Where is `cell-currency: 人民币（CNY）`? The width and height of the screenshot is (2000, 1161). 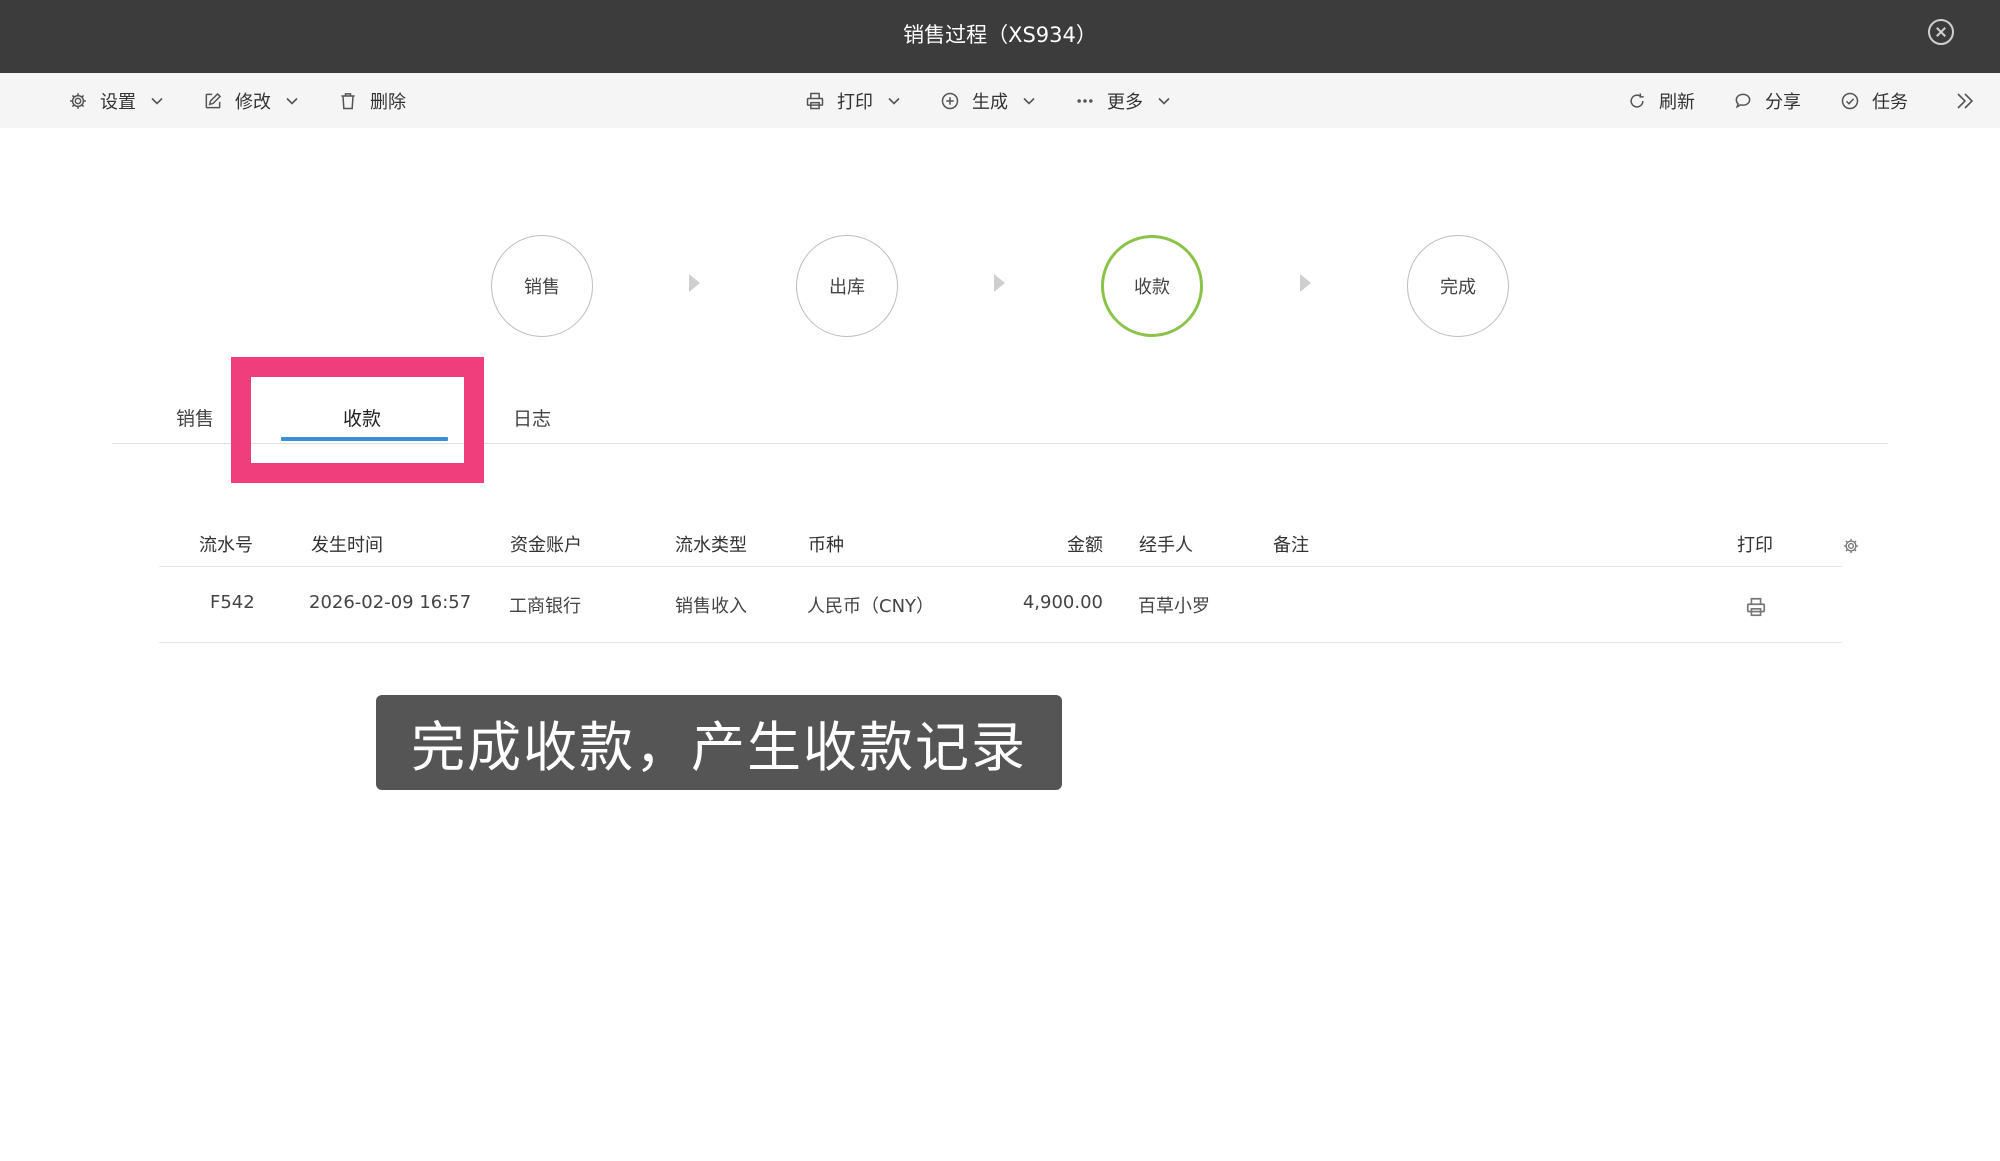 cell-currency: 人民币（CNY） is located at coordinates (871, 606).